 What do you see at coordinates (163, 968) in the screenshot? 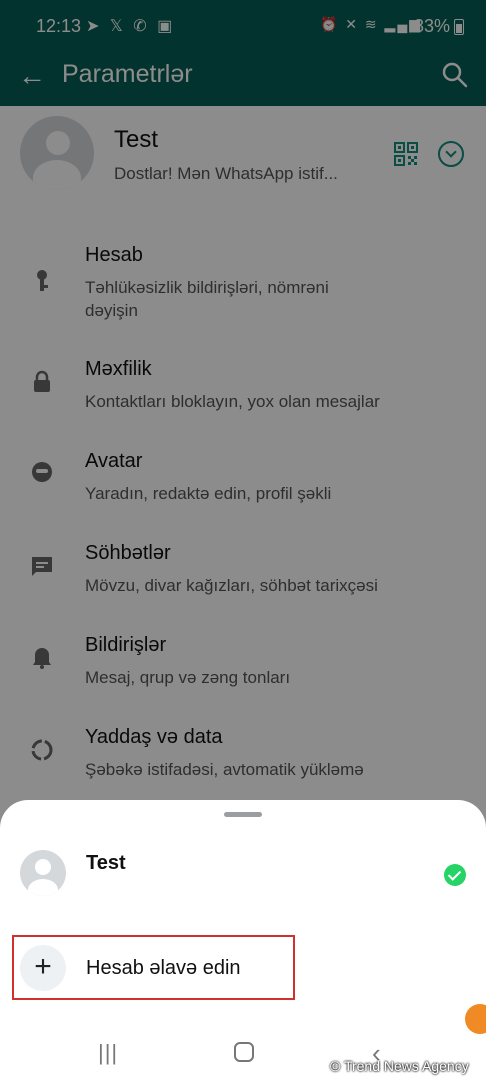
I see `add-account-label: Hesab əlavə edin` at bounding box center [163, 968].